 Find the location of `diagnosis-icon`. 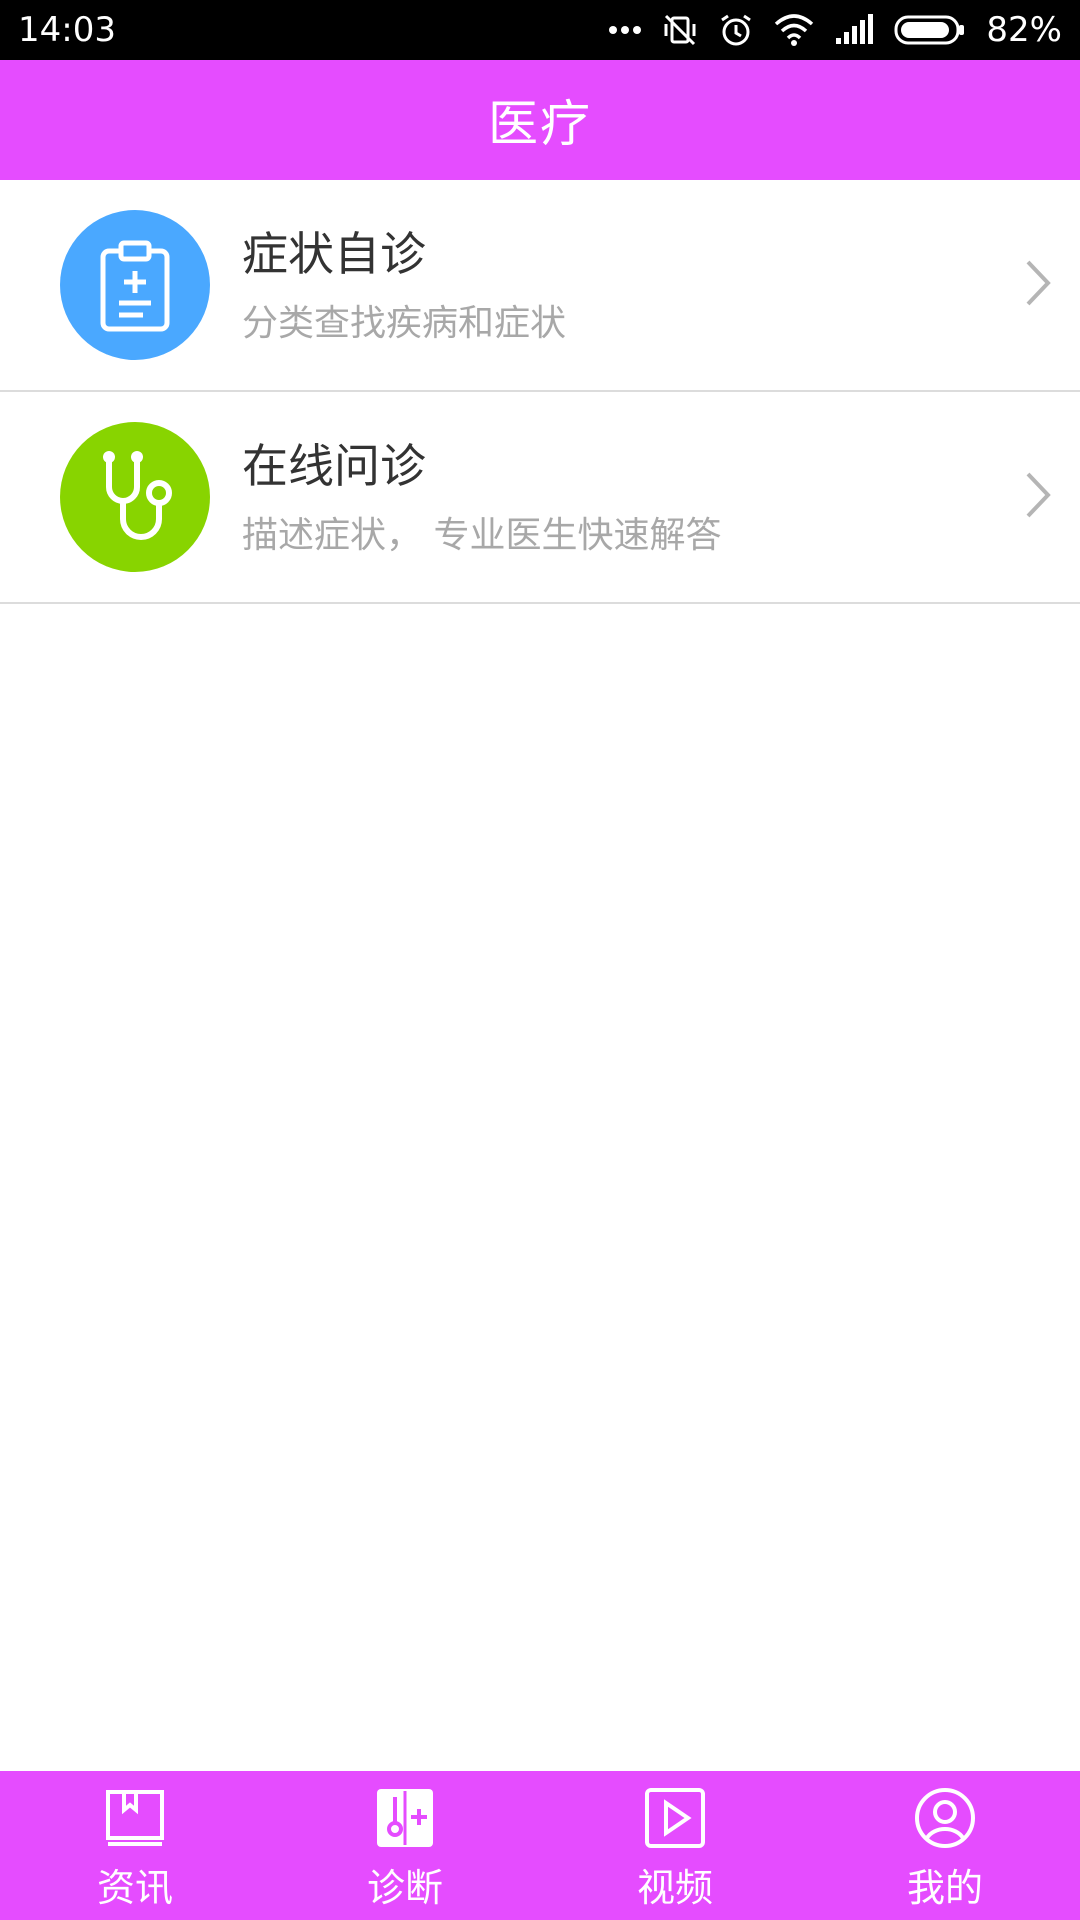

diagnosis-icon is located at coordinates (405, 1818).